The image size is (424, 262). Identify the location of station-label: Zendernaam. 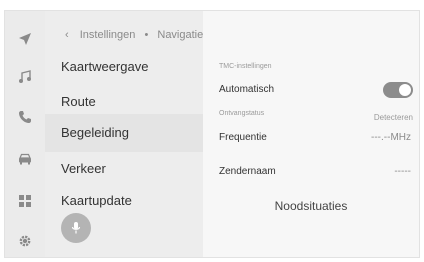
(247, 171).